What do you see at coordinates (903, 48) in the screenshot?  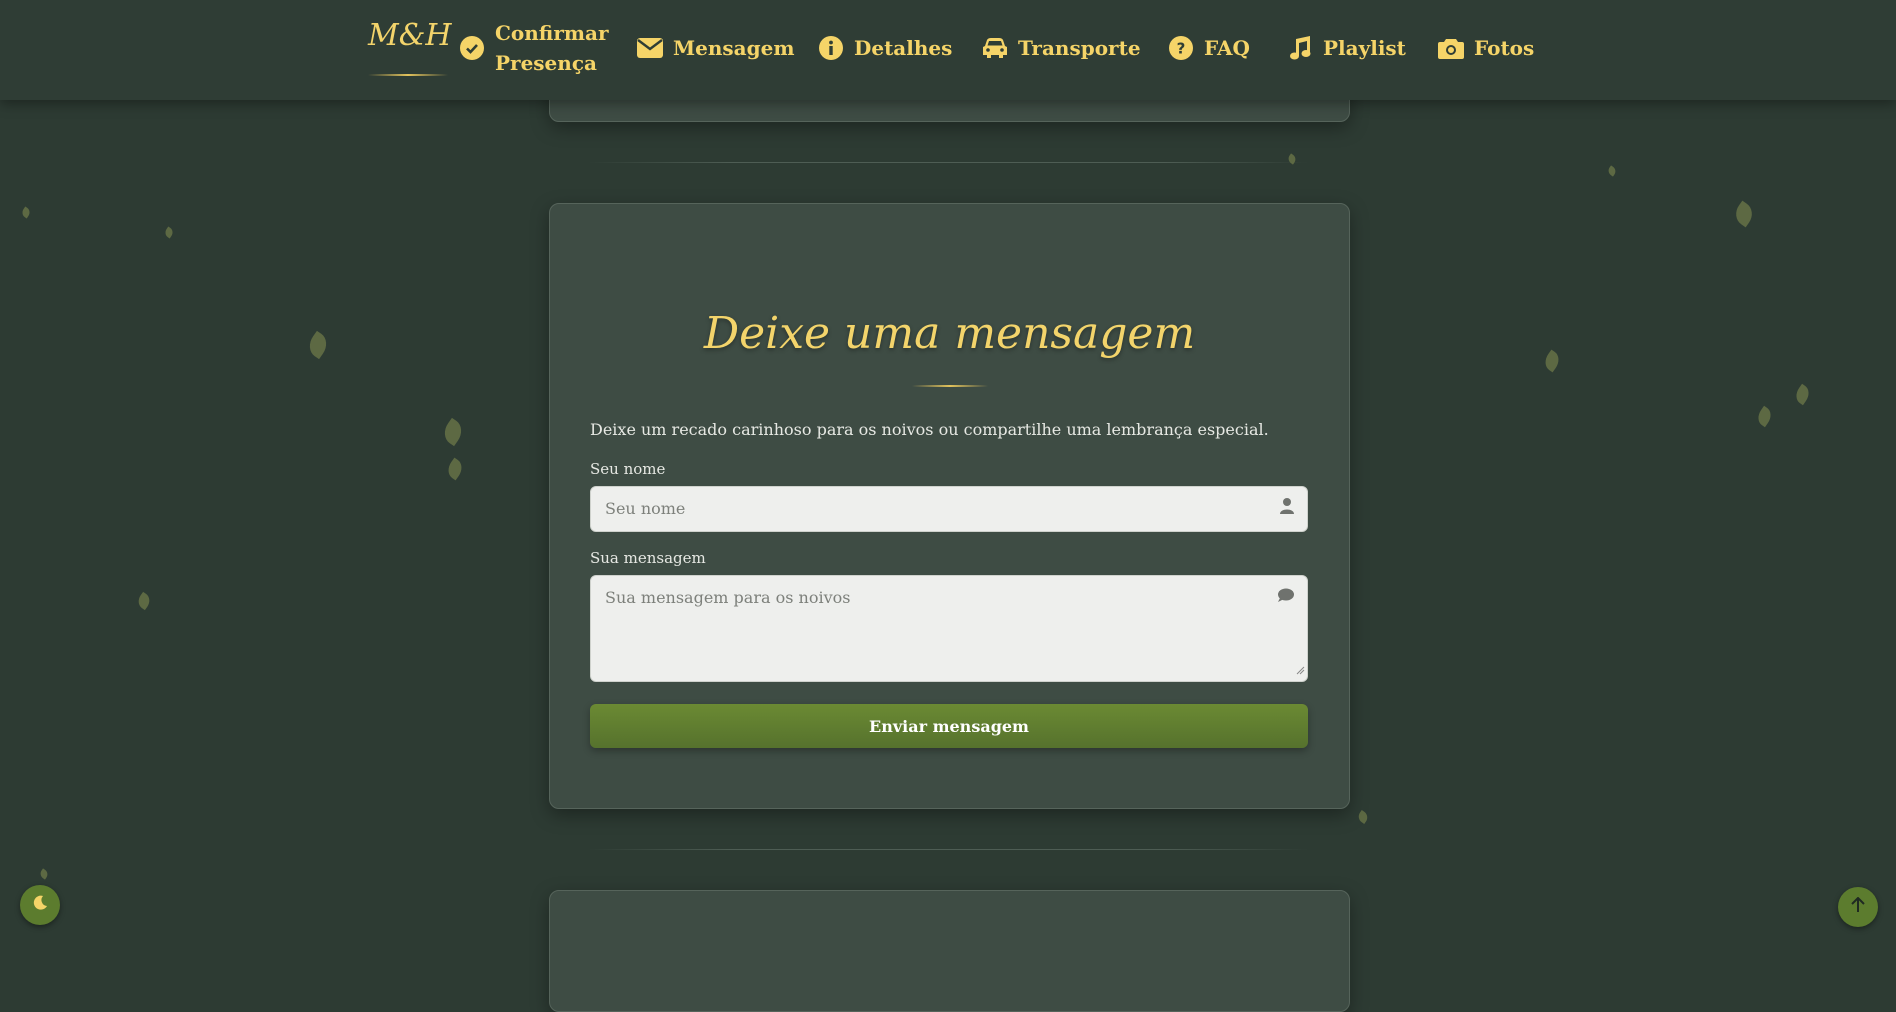 I see `nav-label-detalhes: Detalhes` at bounding box center [903, 48].